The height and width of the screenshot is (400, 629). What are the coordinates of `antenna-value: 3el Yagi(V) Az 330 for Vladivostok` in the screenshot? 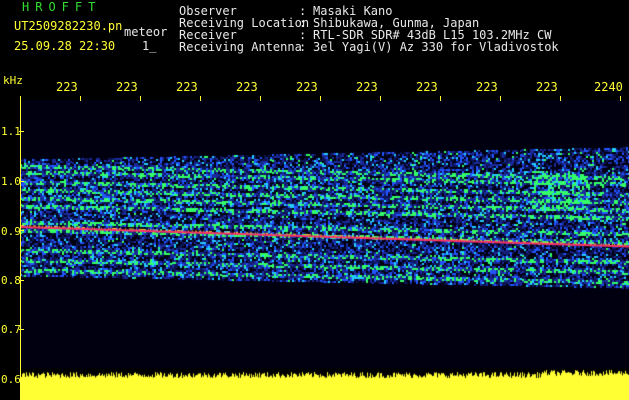 It's located at (436, 47).